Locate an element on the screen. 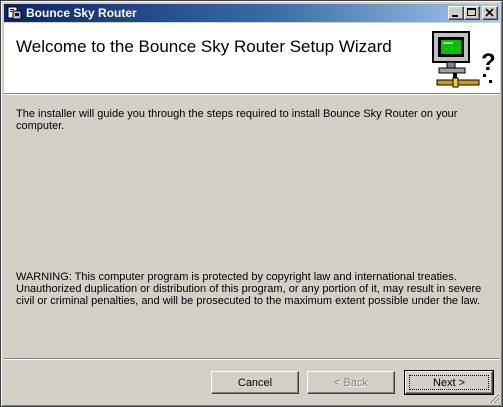 Image resolution: width=503 pixels, height=407 pixels. next-button-label: Next > is located at coordinates (449, 382).